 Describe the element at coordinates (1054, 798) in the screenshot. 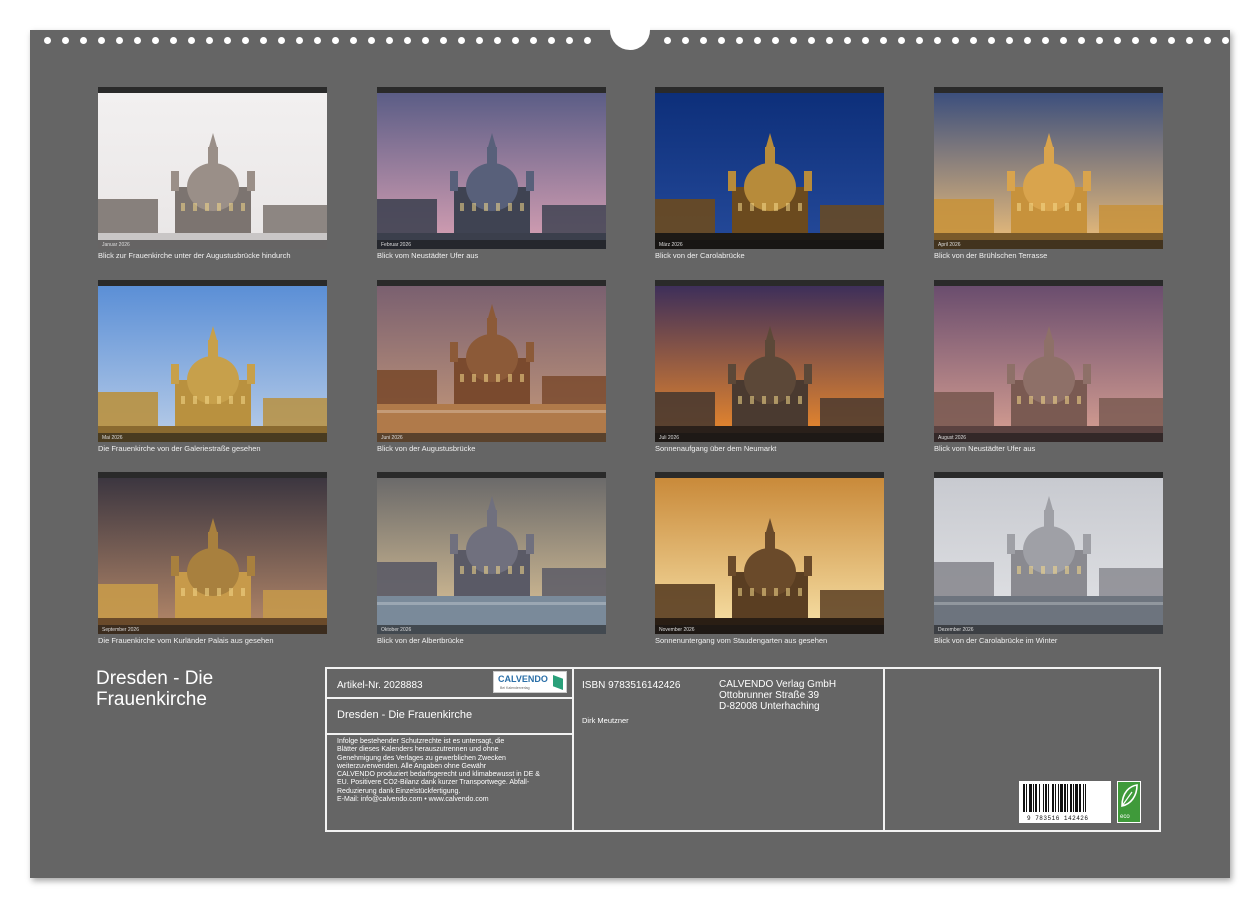

I see `barcode-bars` at that location.